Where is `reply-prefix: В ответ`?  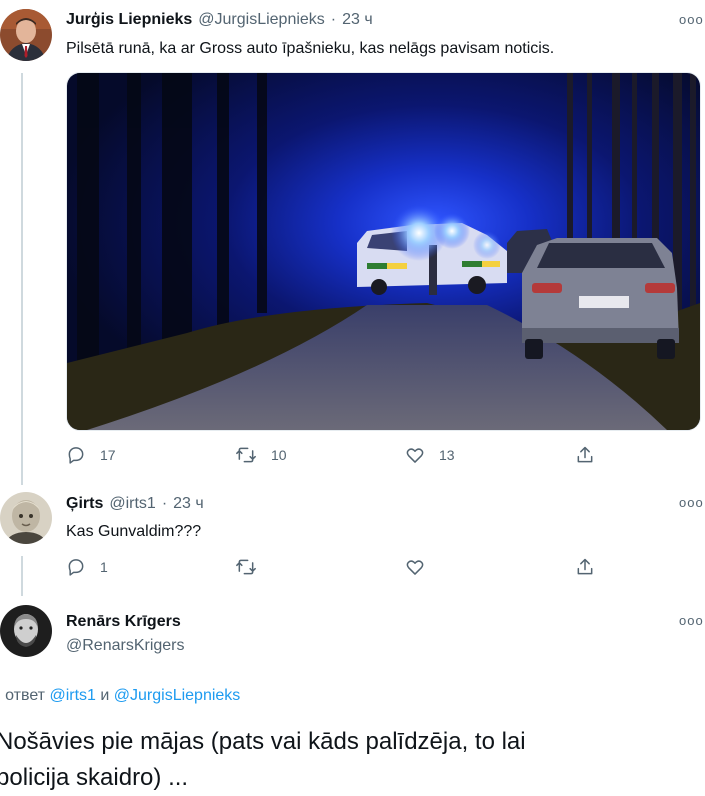
reply-prefix: В ответ is located at coordinates (23, 695).